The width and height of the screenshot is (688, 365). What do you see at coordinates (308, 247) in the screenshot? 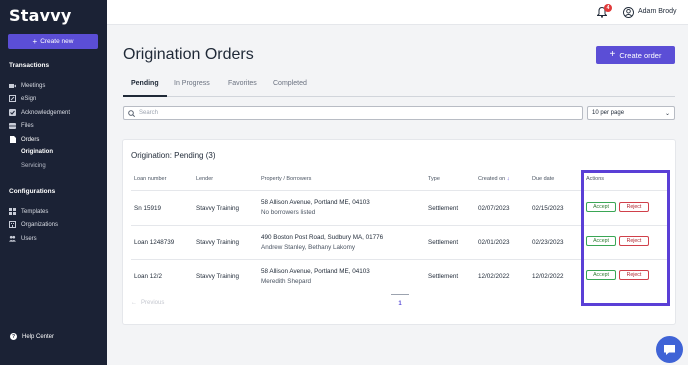
I see `borrowers-cell: Andrew Stanley, Bethany Lakomy` at bounding box center [308, 247].